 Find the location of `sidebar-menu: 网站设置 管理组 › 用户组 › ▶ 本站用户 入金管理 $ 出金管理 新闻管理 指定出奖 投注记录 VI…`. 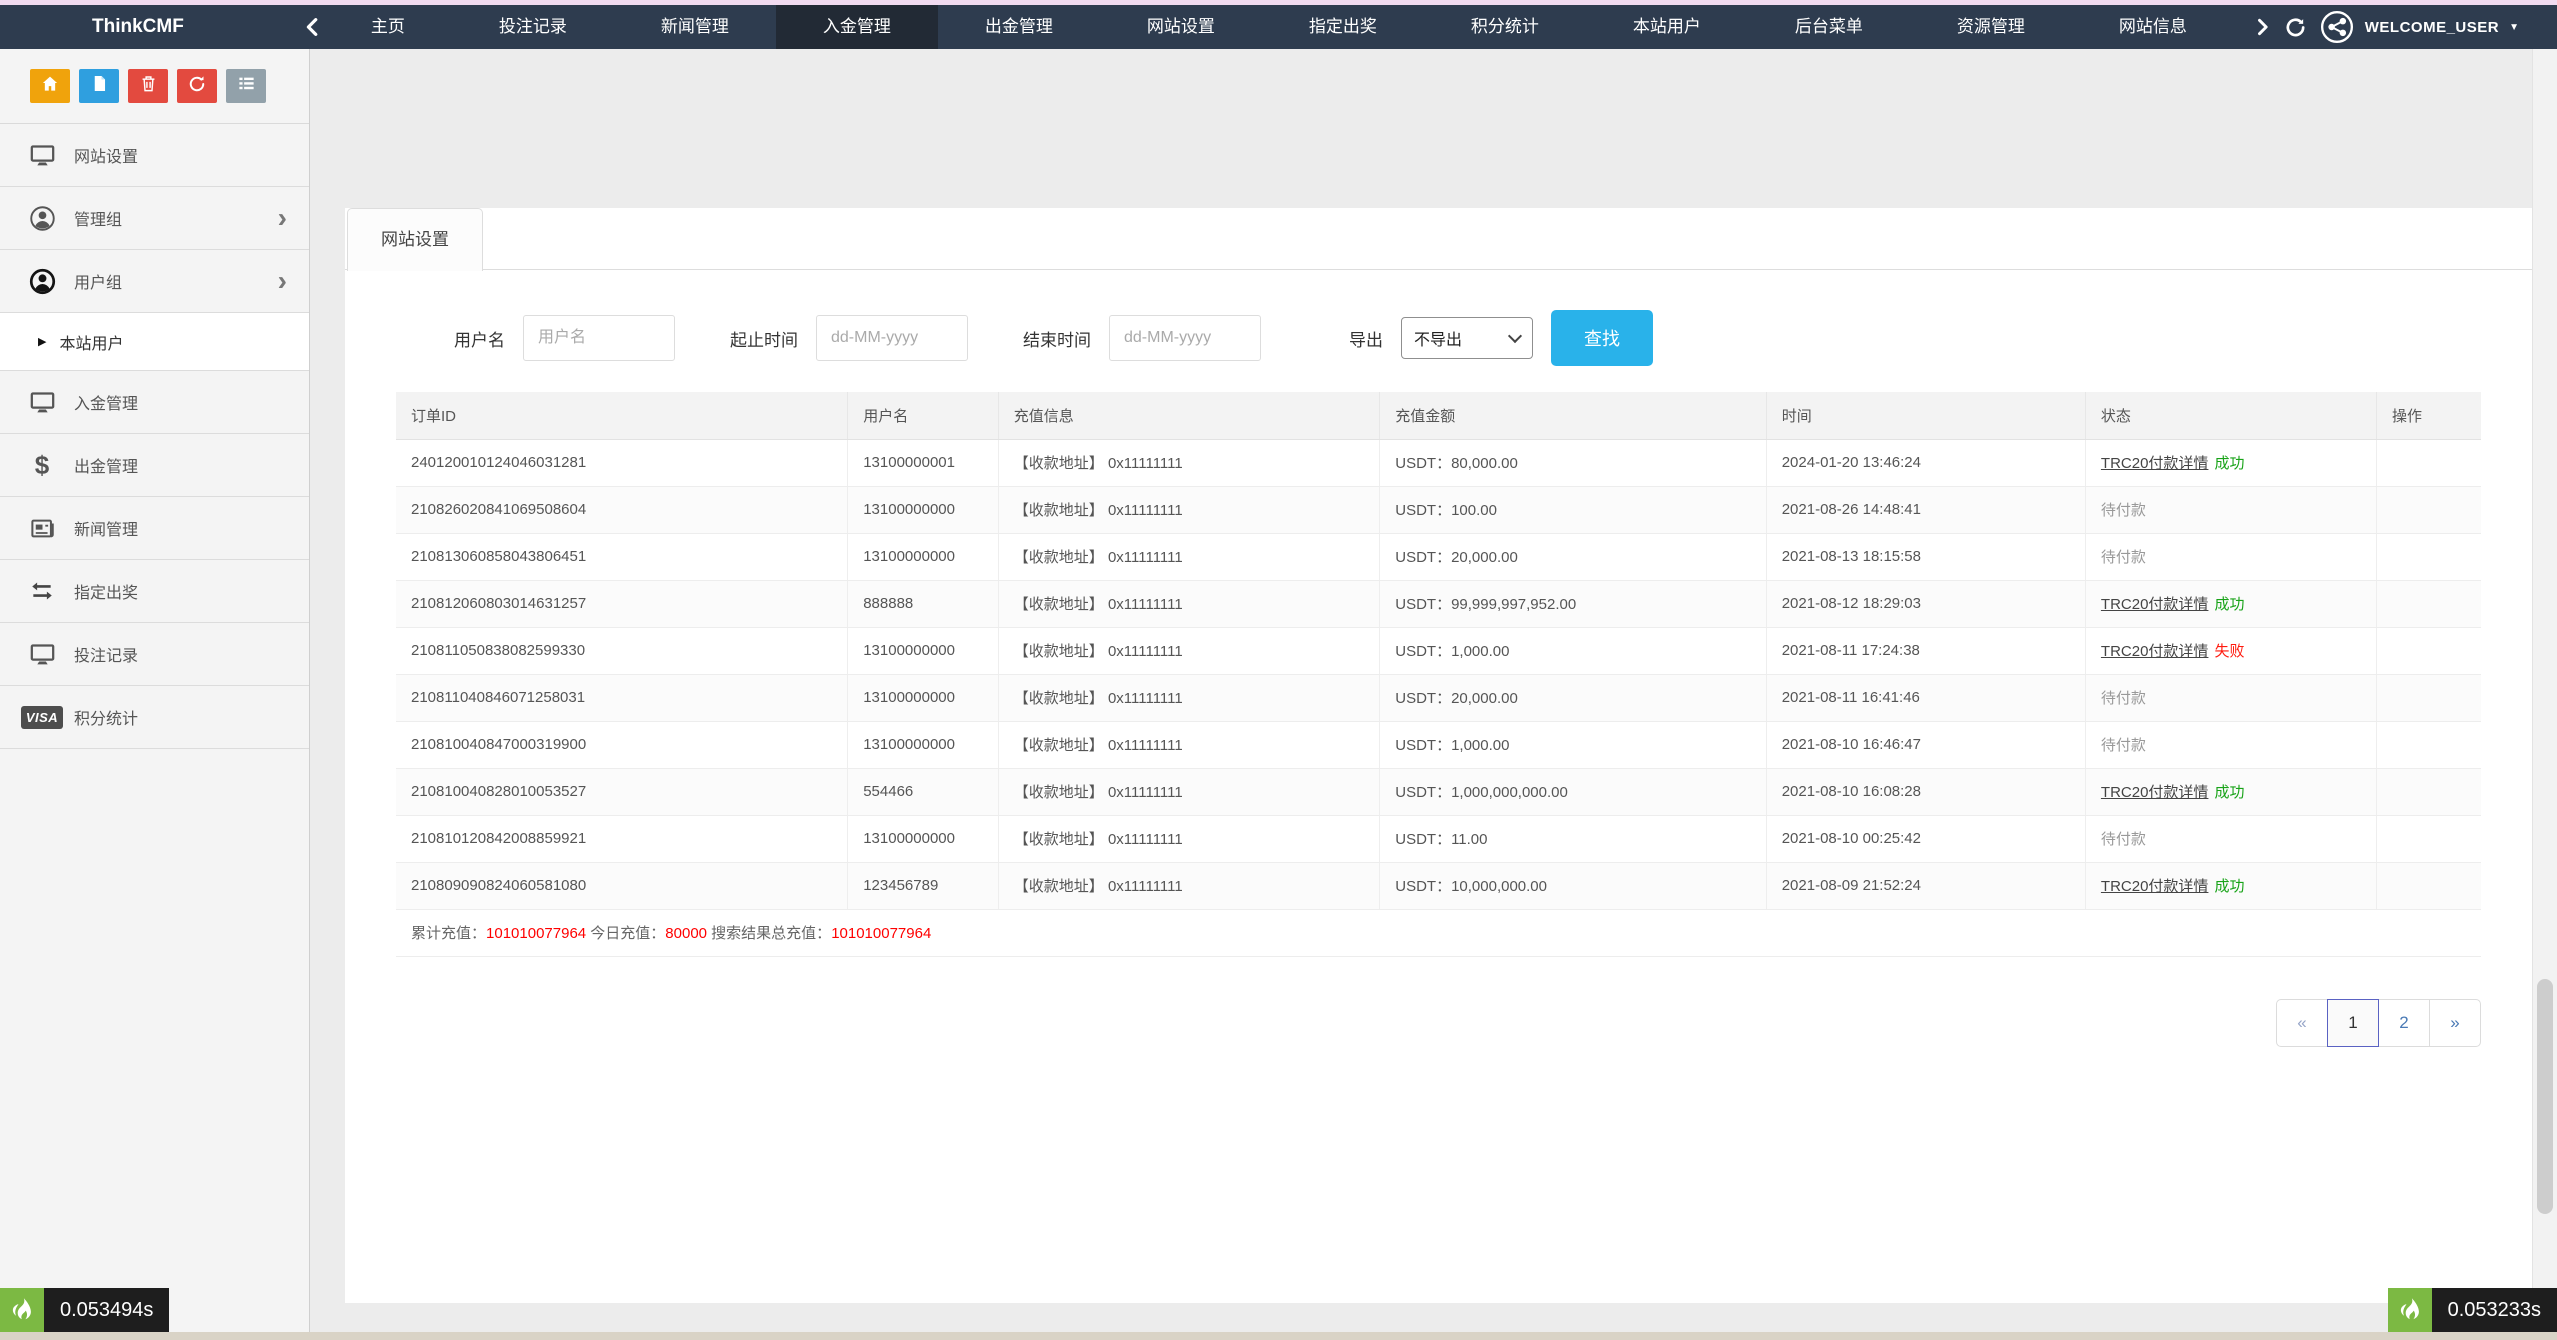

sidebar-menu: 网站设置 管理组 › 用户组 › ▶ 本站用户 入金管理 $ 出金管理 新闻管理 指定出奖 投注记录 VI… is located at coordinates (154, 436).